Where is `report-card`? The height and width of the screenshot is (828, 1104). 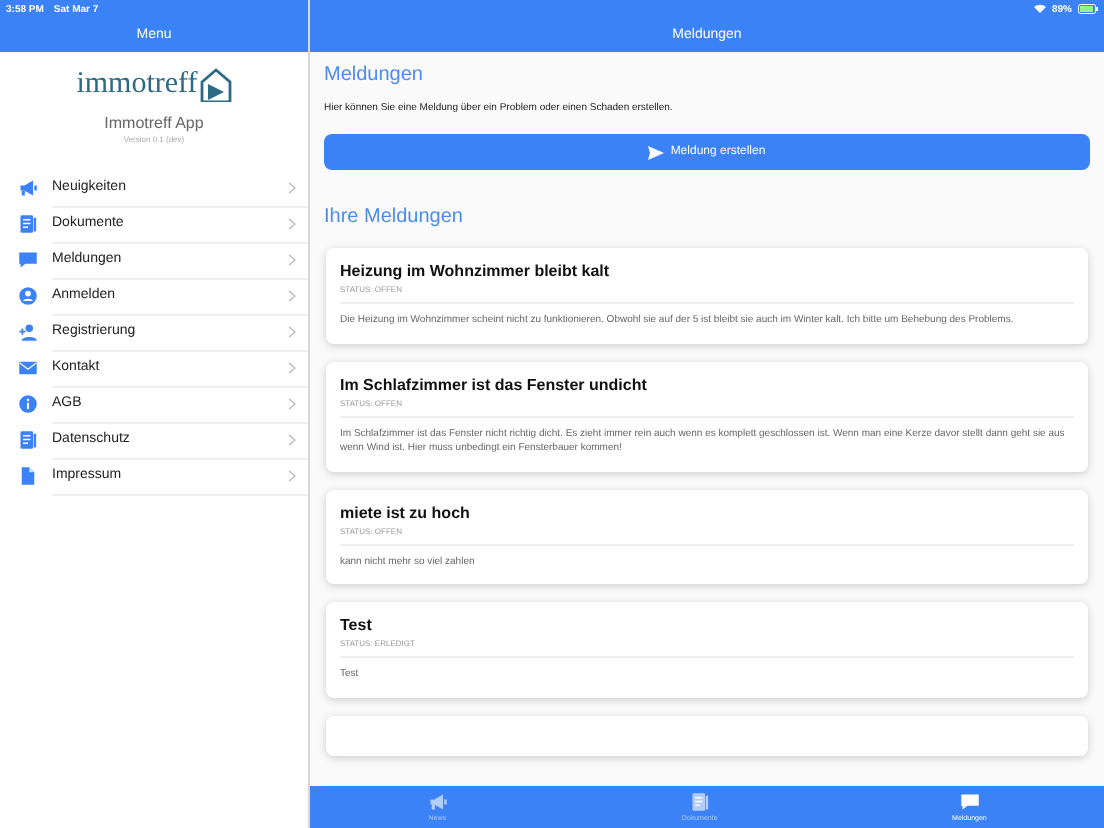 report-card is located at coordinates (707, 416).